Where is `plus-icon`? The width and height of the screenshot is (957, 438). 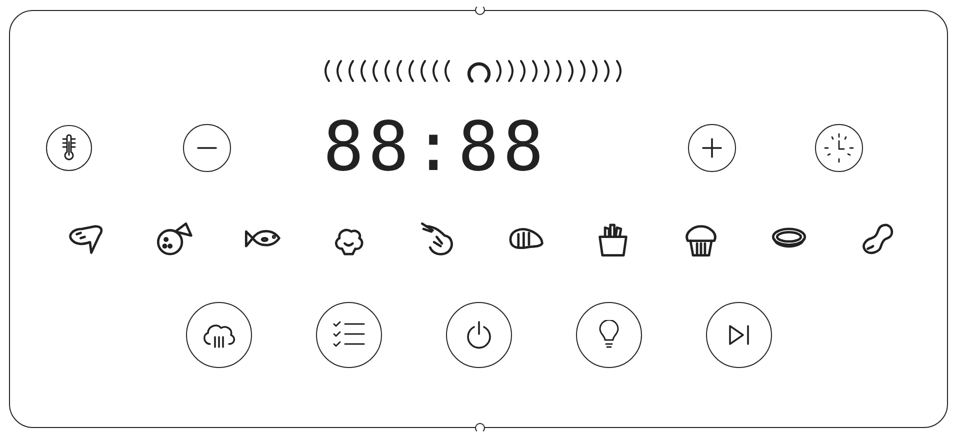 plus-icon is located at coordinates (712, 148).